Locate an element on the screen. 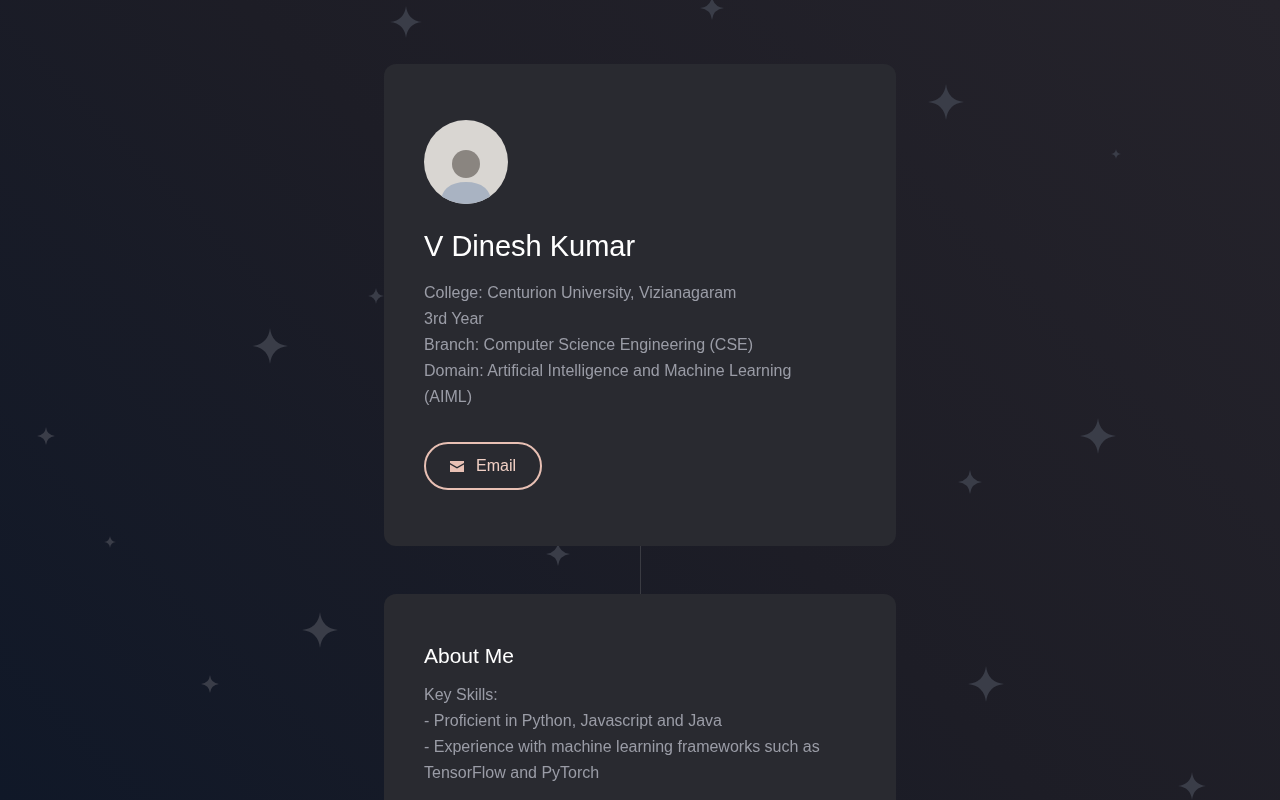  profile-detail: 3rd Year is located at coordinates (454, 319).